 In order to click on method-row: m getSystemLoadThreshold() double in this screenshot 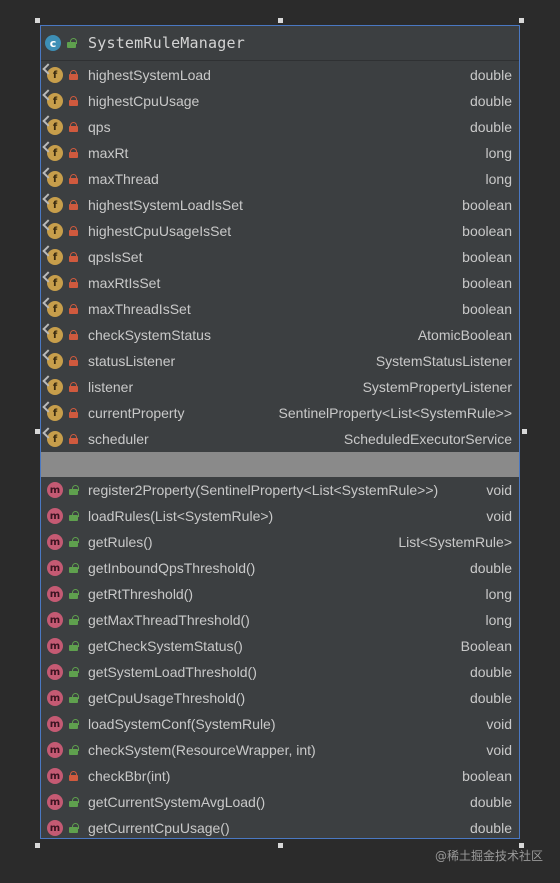, I will do `click(280, 672)`.